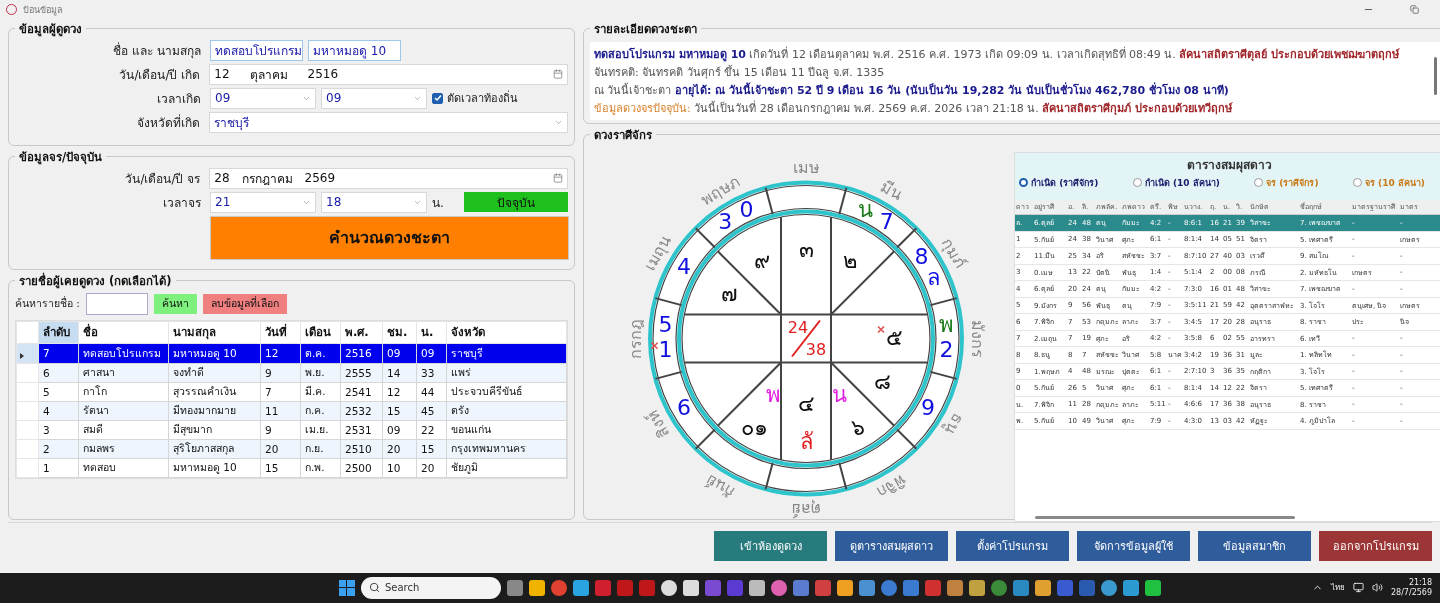 The width and height of the screenshot is (1440, 603). I want to click on column-header: นามสกุล, so click(214, 332).